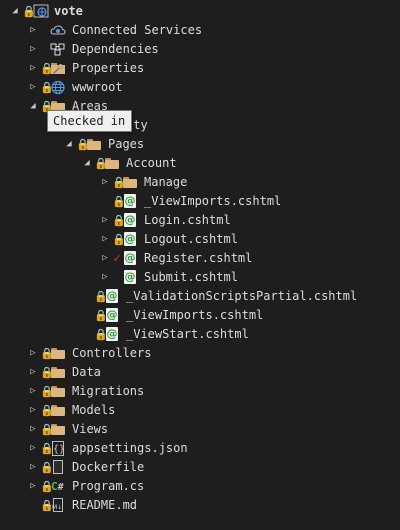  I want to click on tree-row-validation-scripts-partial: 🔒 @ _ValidationScriptsPartial.cshtml, so click(200, 296).